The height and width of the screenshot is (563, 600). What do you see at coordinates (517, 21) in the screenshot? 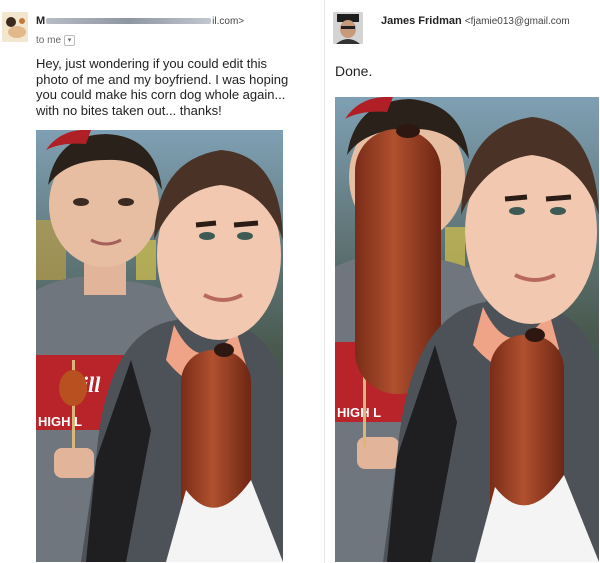
I see `sender-email: <fjamie013@gmail.com` at bounding box center [517, 21].